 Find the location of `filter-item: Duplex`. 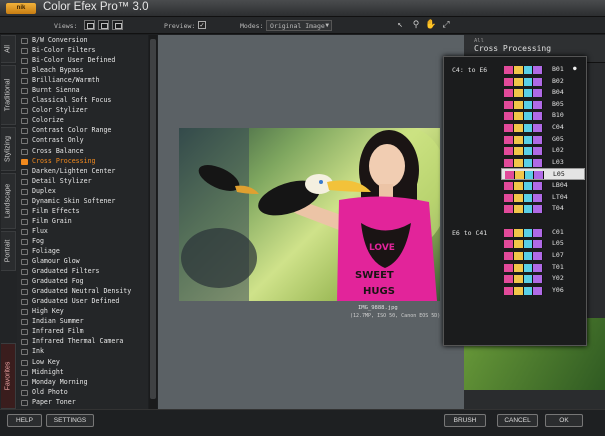

filter-item: Duplex is located at coordinates (82, 191).